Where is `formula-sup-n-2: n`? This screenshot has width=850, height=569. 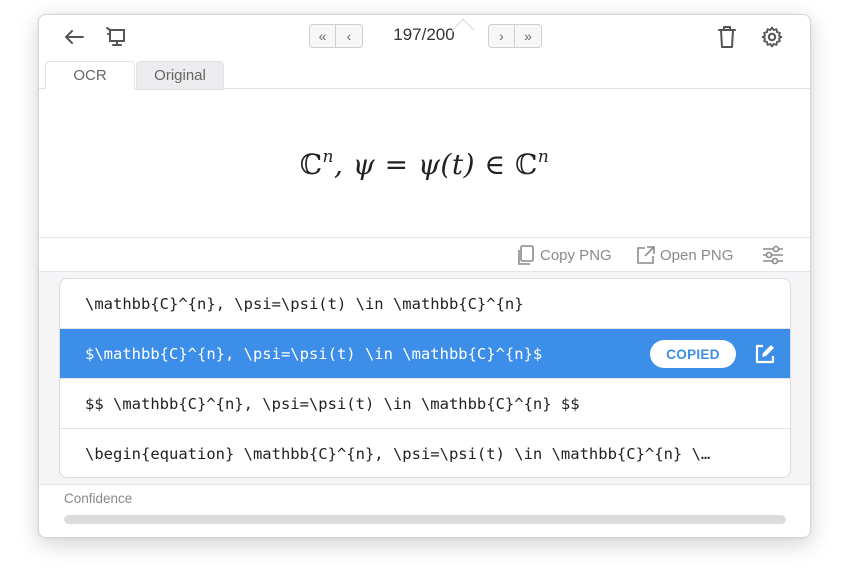
formula-sup-n-2: n is located at coordinates (543, 157).